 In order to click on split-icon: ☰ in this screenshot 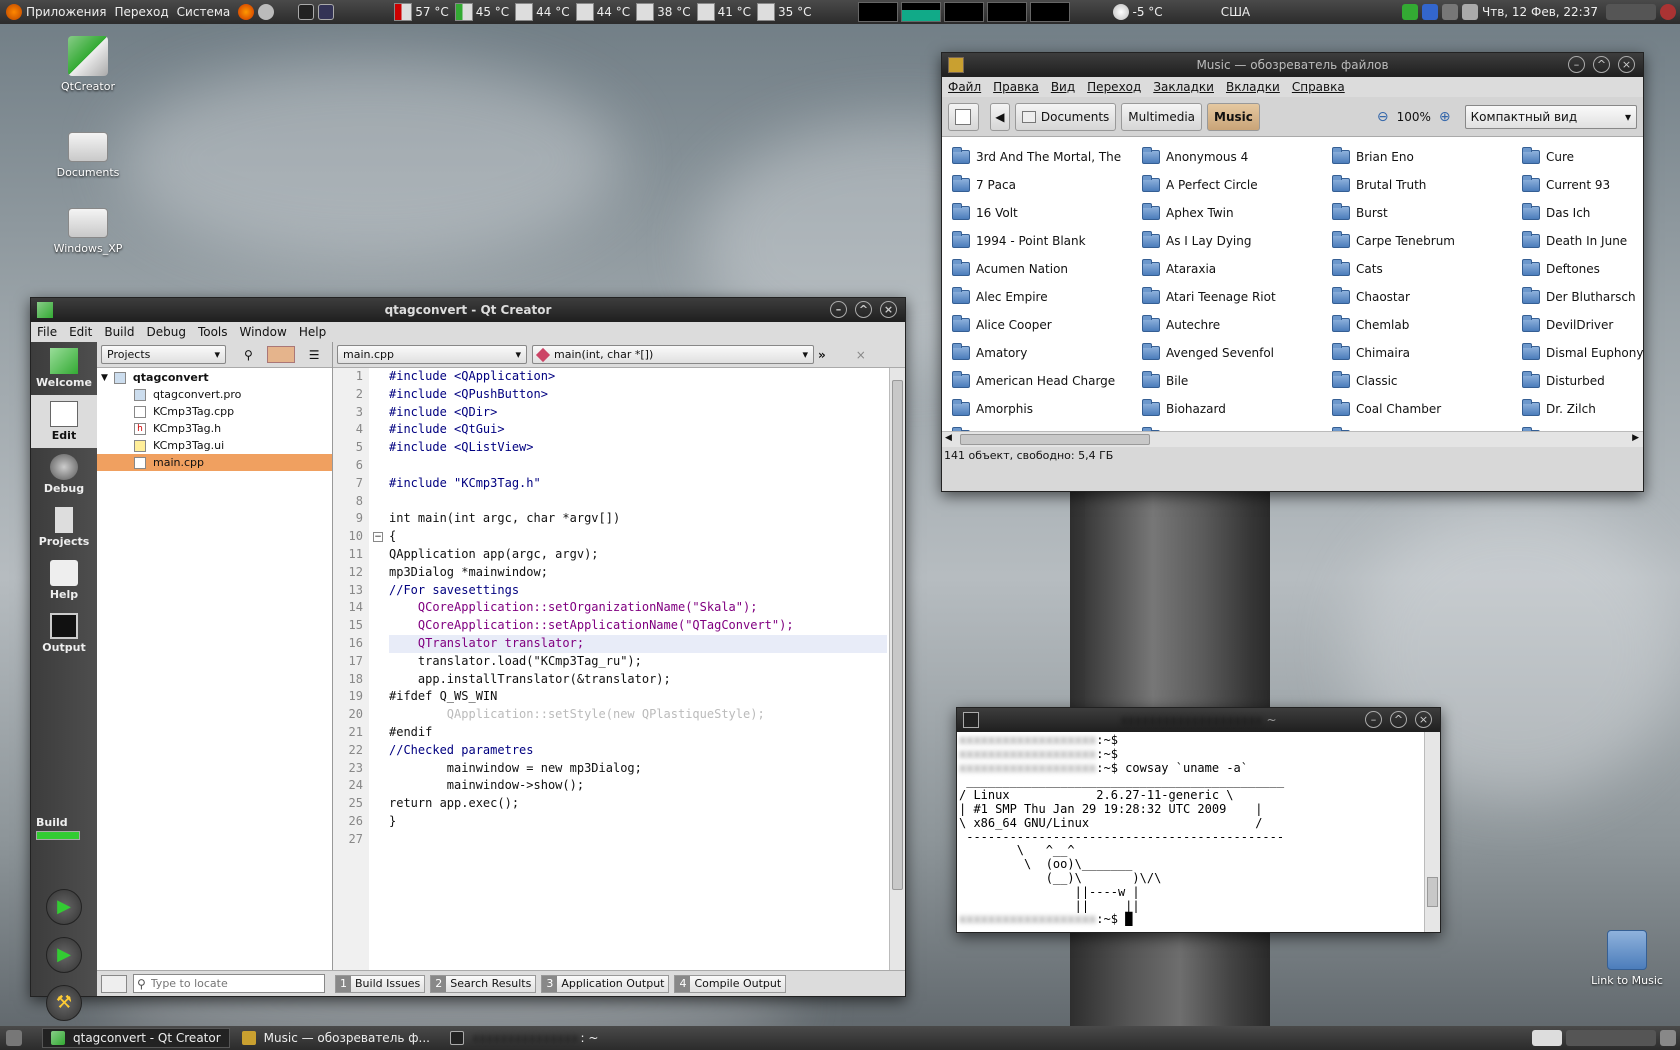, I will do `click(314, 355)`.